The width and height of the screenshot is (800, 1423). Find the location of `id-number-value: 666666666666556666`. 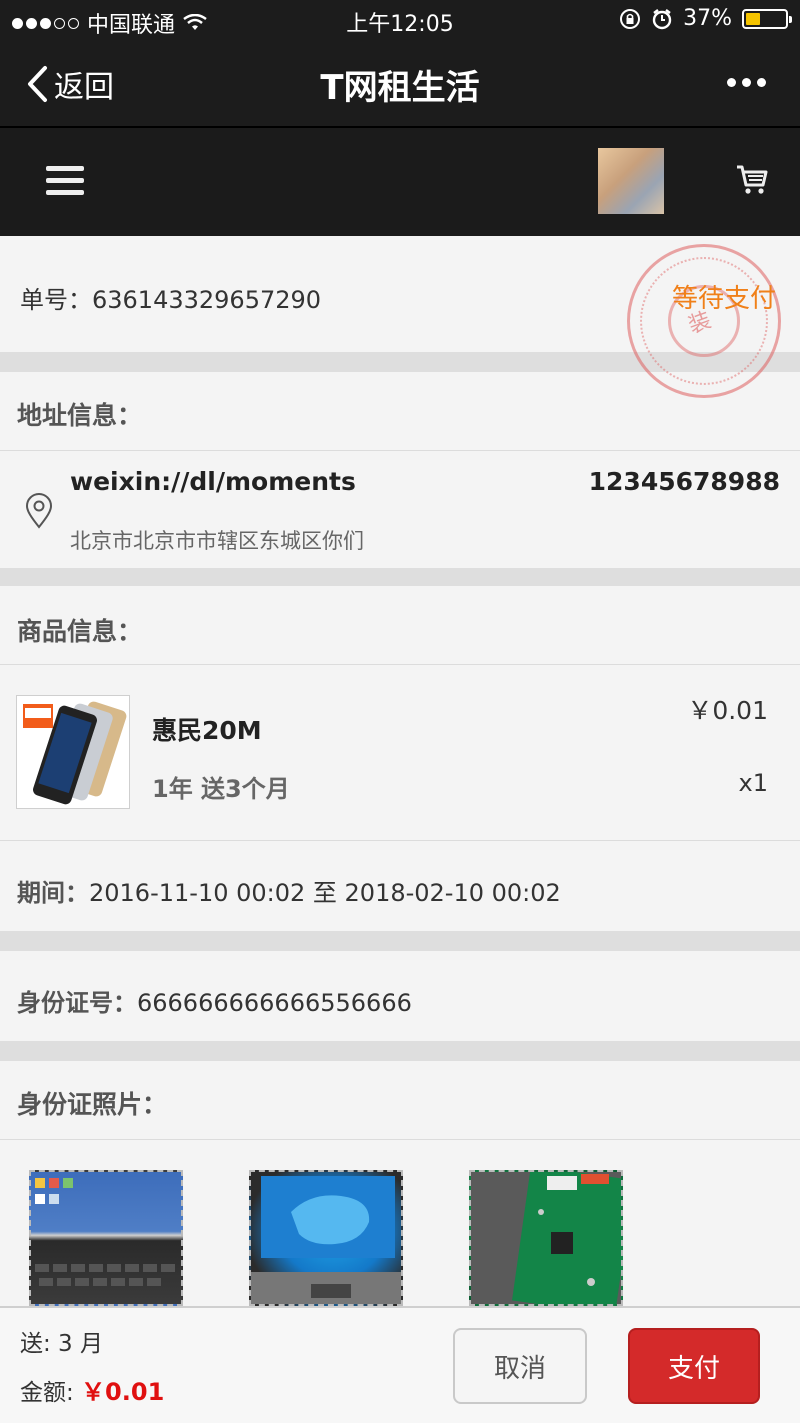

id-number-value: 666666666666556666 is located at coordinates (274, 1003).